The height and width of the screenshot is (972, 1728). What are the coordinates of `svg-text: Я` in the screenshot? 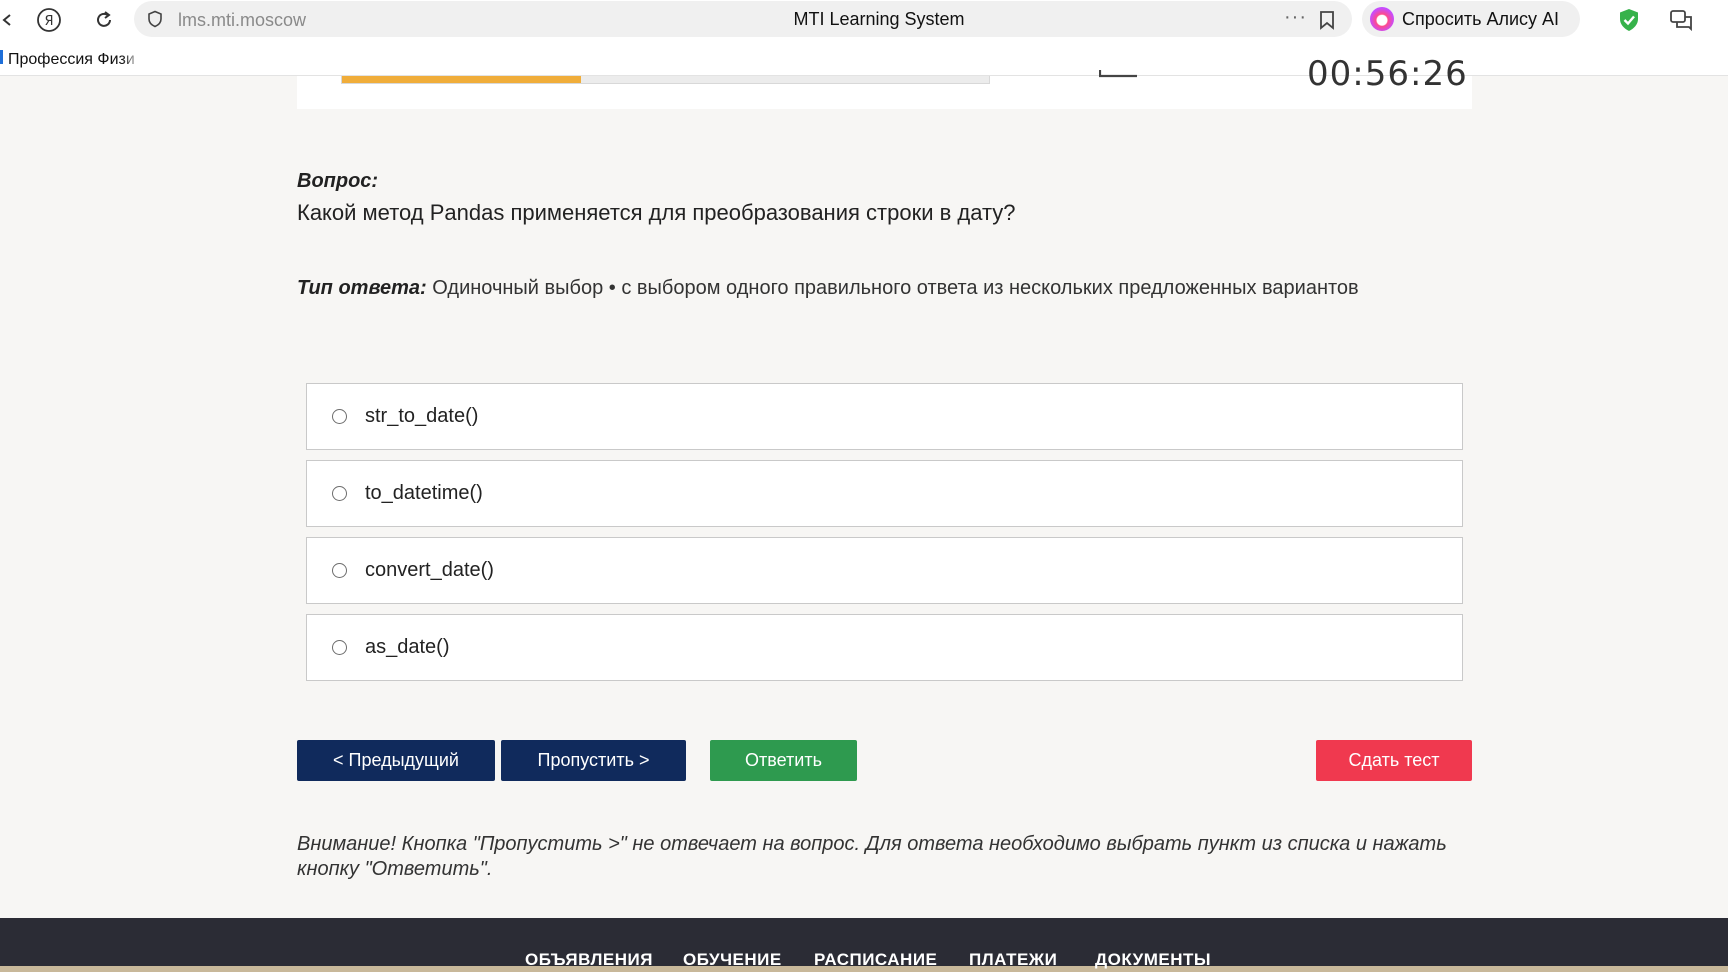 It's located at (48, 21).